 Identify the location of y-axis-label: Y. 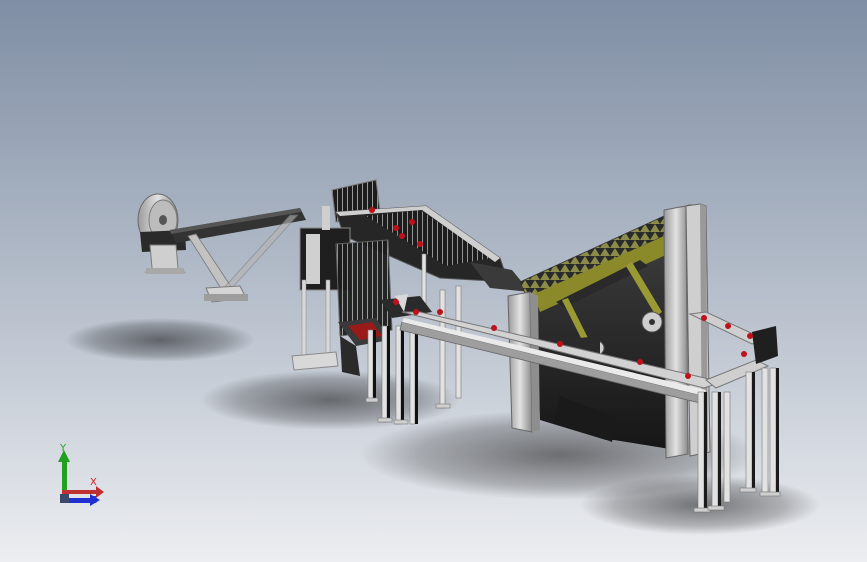
(63, 448).